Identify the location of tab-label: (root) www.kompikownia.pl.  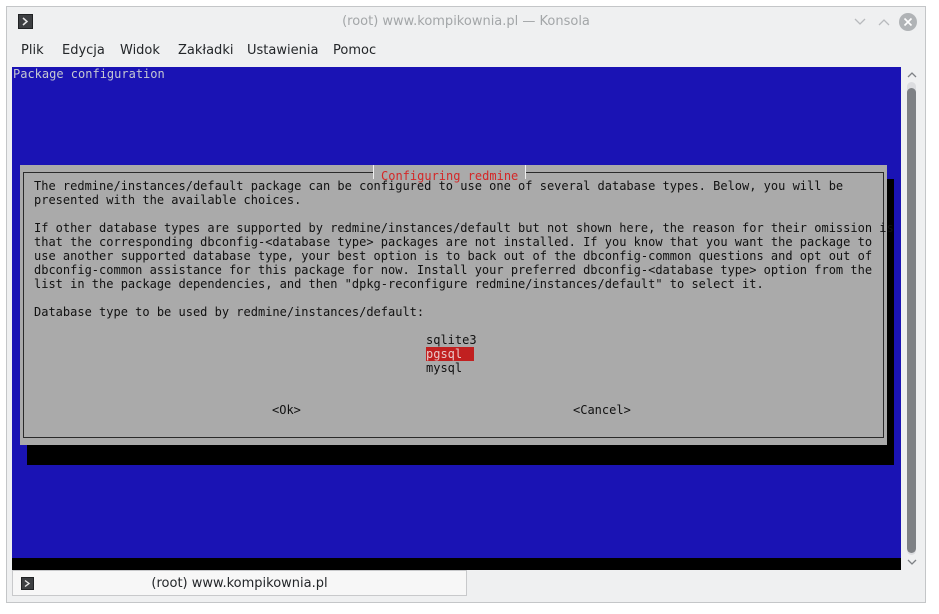
(239, 583).